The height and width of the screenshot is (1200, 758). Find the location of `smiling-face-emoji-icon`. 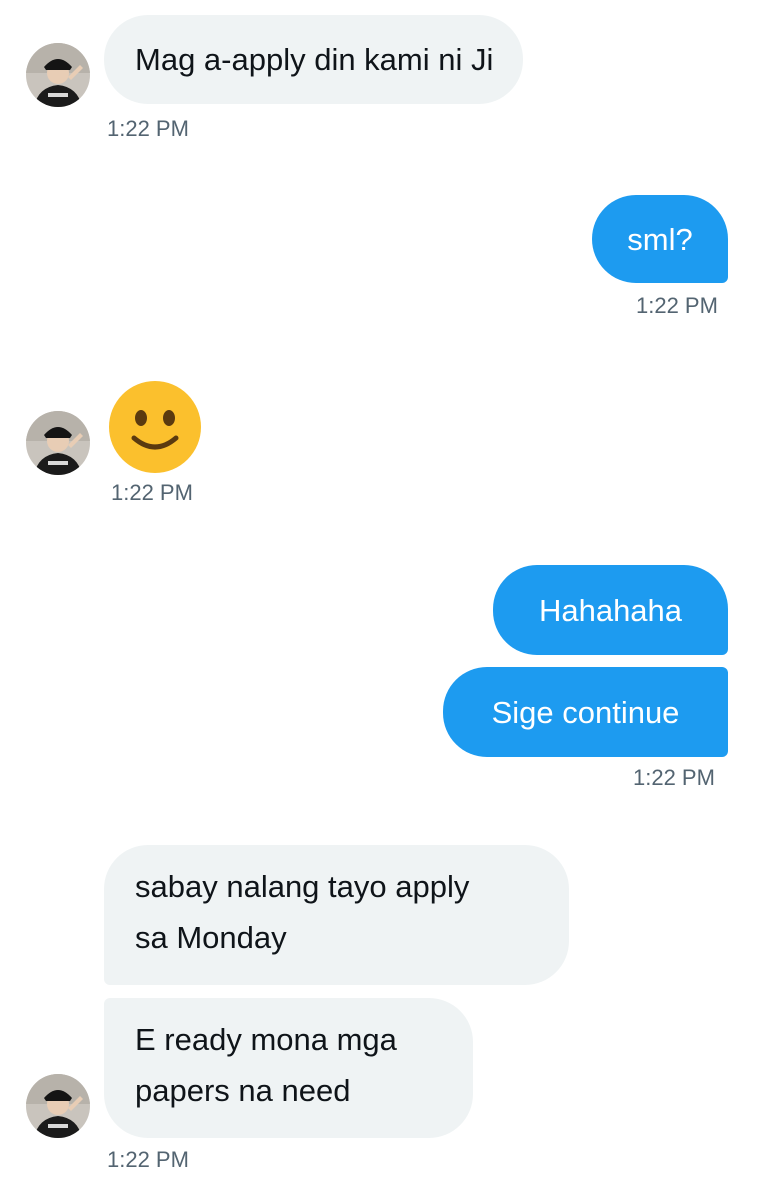

smiling-face-emoji-icon is located at coordinates (155, 427).